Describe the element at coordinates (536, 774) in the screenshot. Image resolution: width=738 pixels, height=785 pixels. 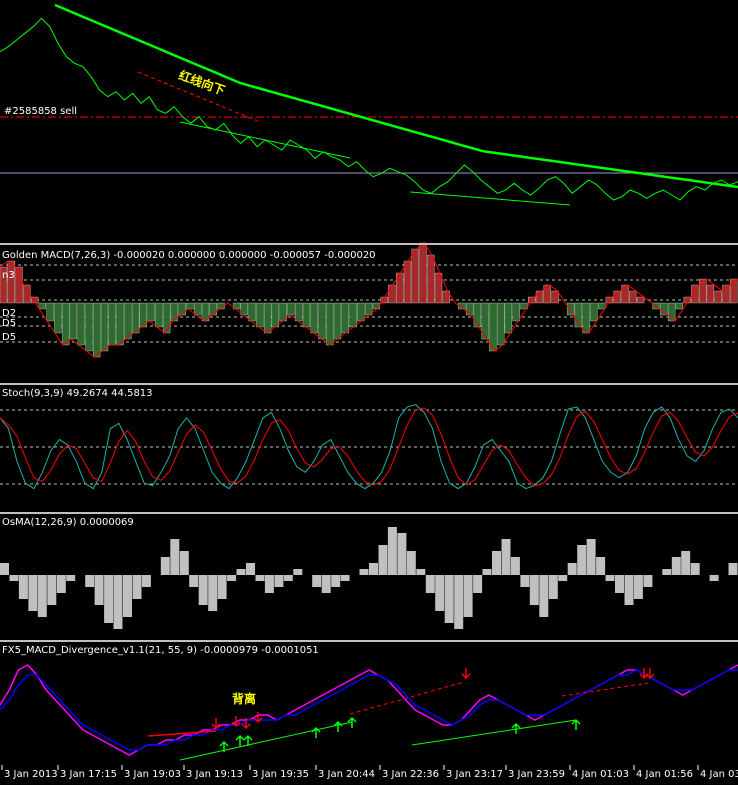
I see `x-tick-label: 3 Jan 23:59` at that location.